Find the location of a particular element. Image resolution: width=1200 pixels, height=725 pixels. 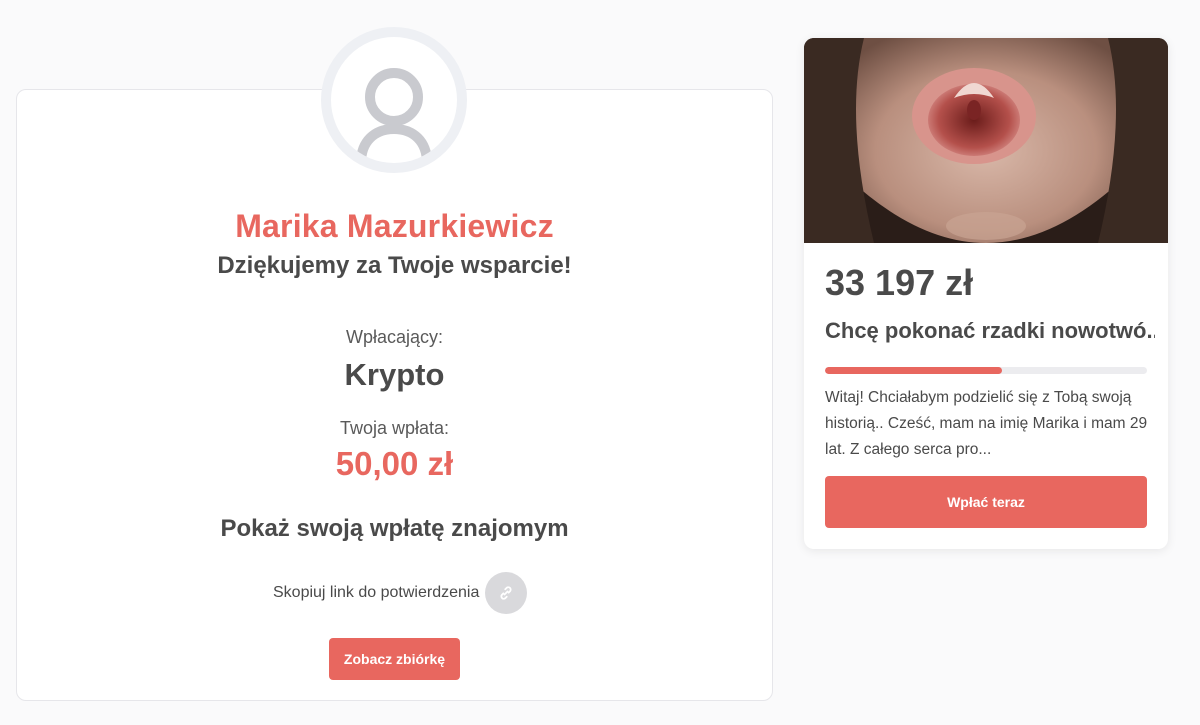

share-heading: Pokaż swoją wpłatę znajomym is located at coordinates (394, 528).